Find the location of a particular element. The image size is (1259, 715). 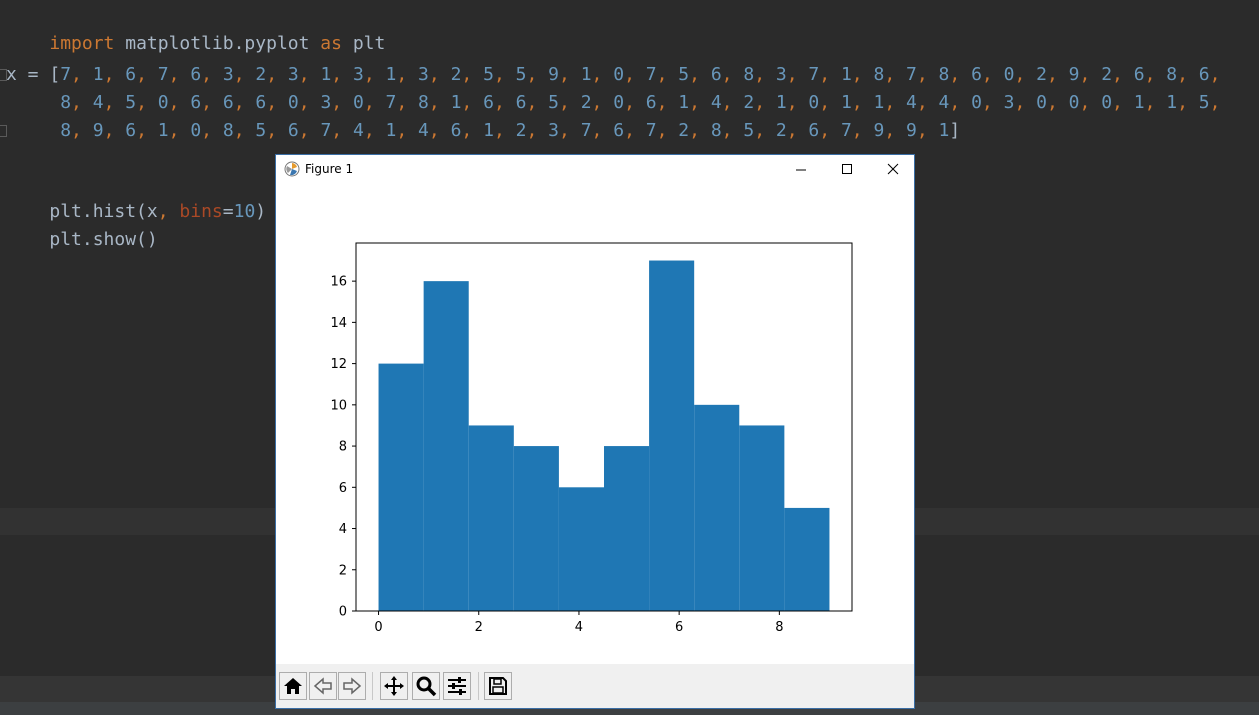

import-keyword: import is located at coordinates (82, 43).